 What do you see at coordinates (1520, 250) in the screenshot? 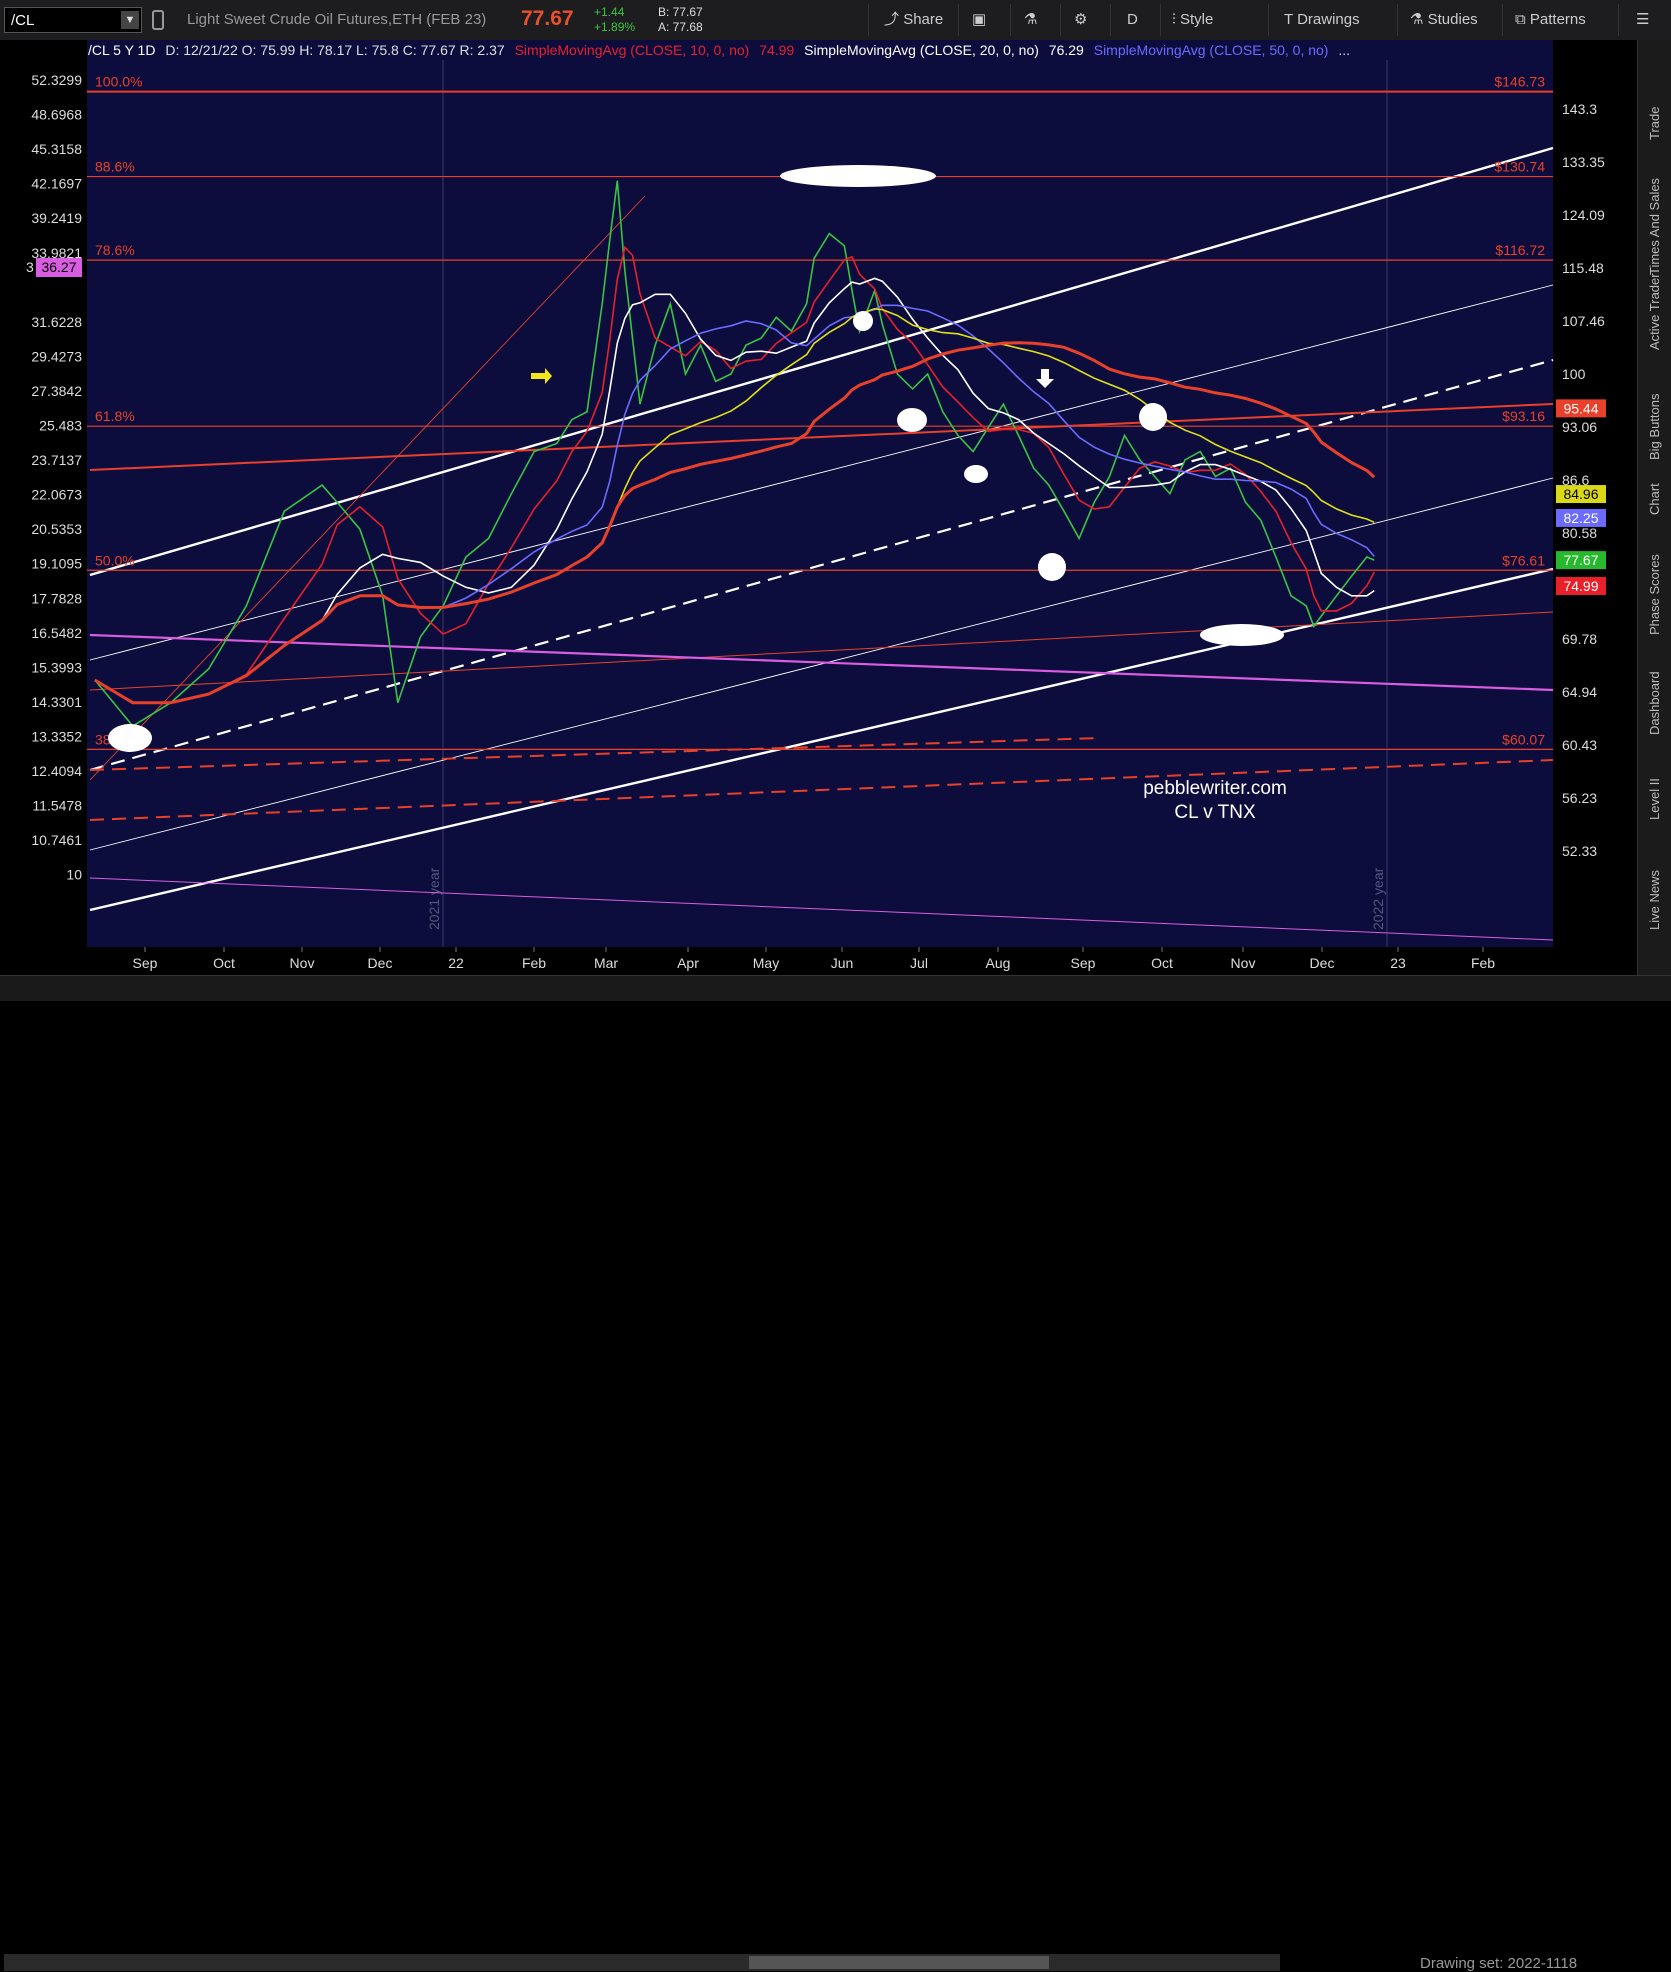
I see `fib-level-price: $116.72` at bounding box center [1520, 250].